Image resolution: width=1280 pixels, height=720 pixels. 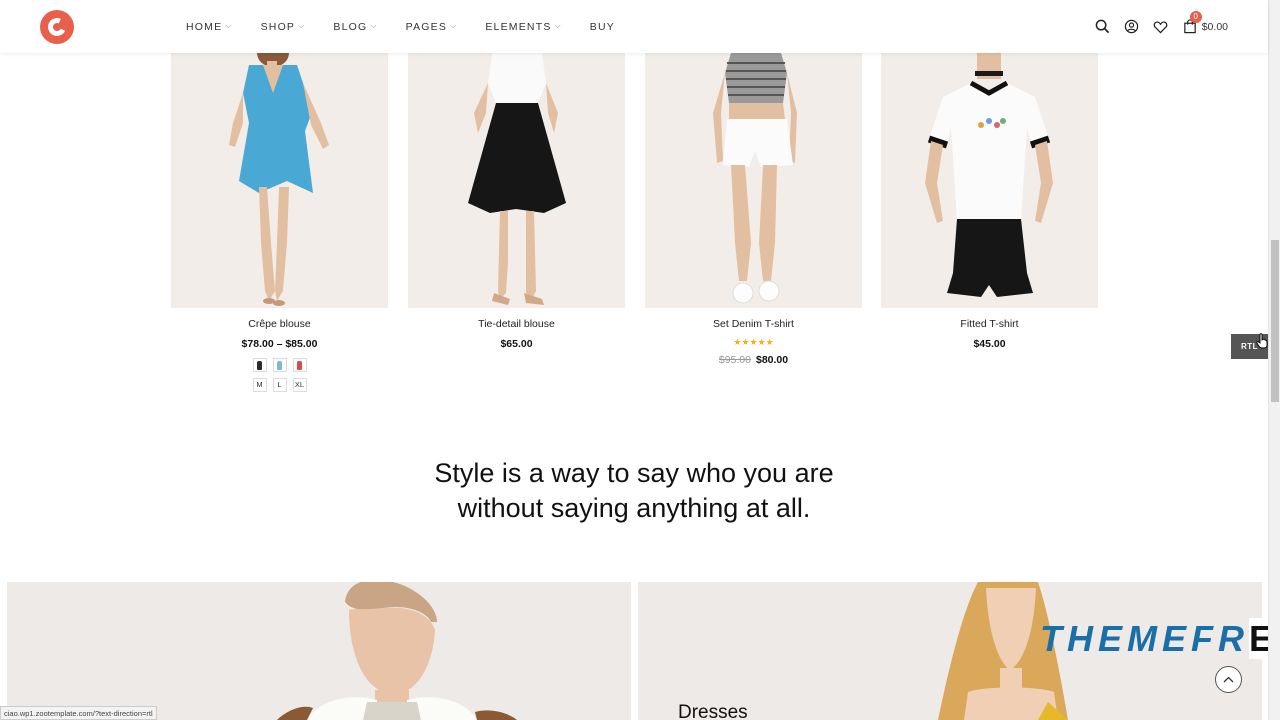 I want to click on site-header: HOME ⌵ SHOP ⌵ BLOG ⌵ PAGES ⌵ ELEMENTS ⌵ BUY 0, so click(x=634, y=26).